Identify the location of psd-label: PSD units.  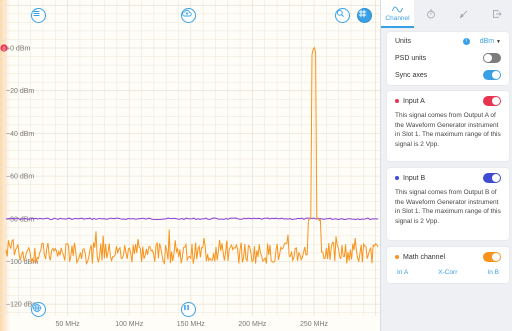
(411, 58).